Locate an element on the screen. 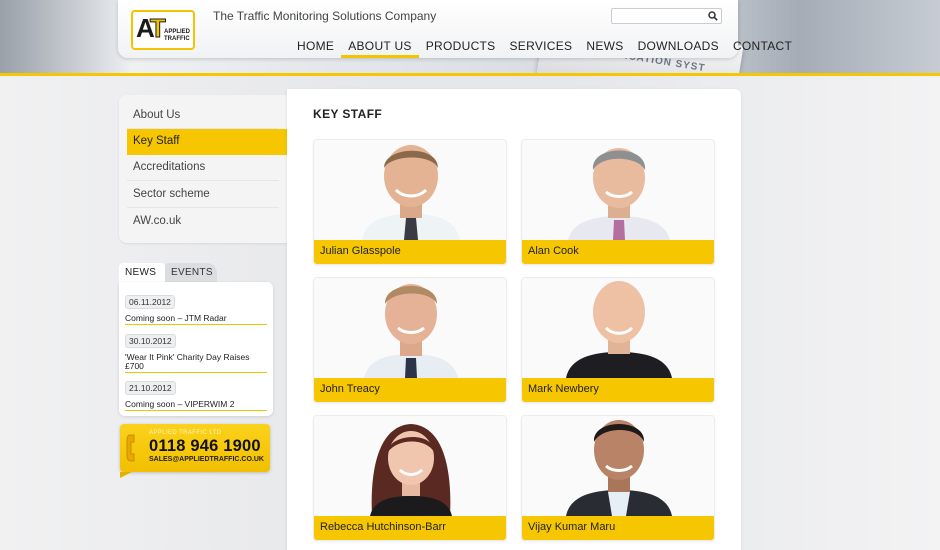  company-tagline: The Traffic Monitoring Solutions Company is located at coordinates (325, 16).